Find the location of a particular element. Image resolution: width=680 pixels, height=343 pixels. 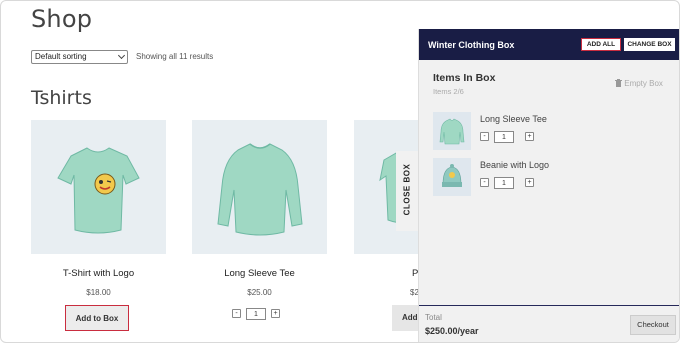

sort-select: Default sorting is located at coordinates (79, 57).